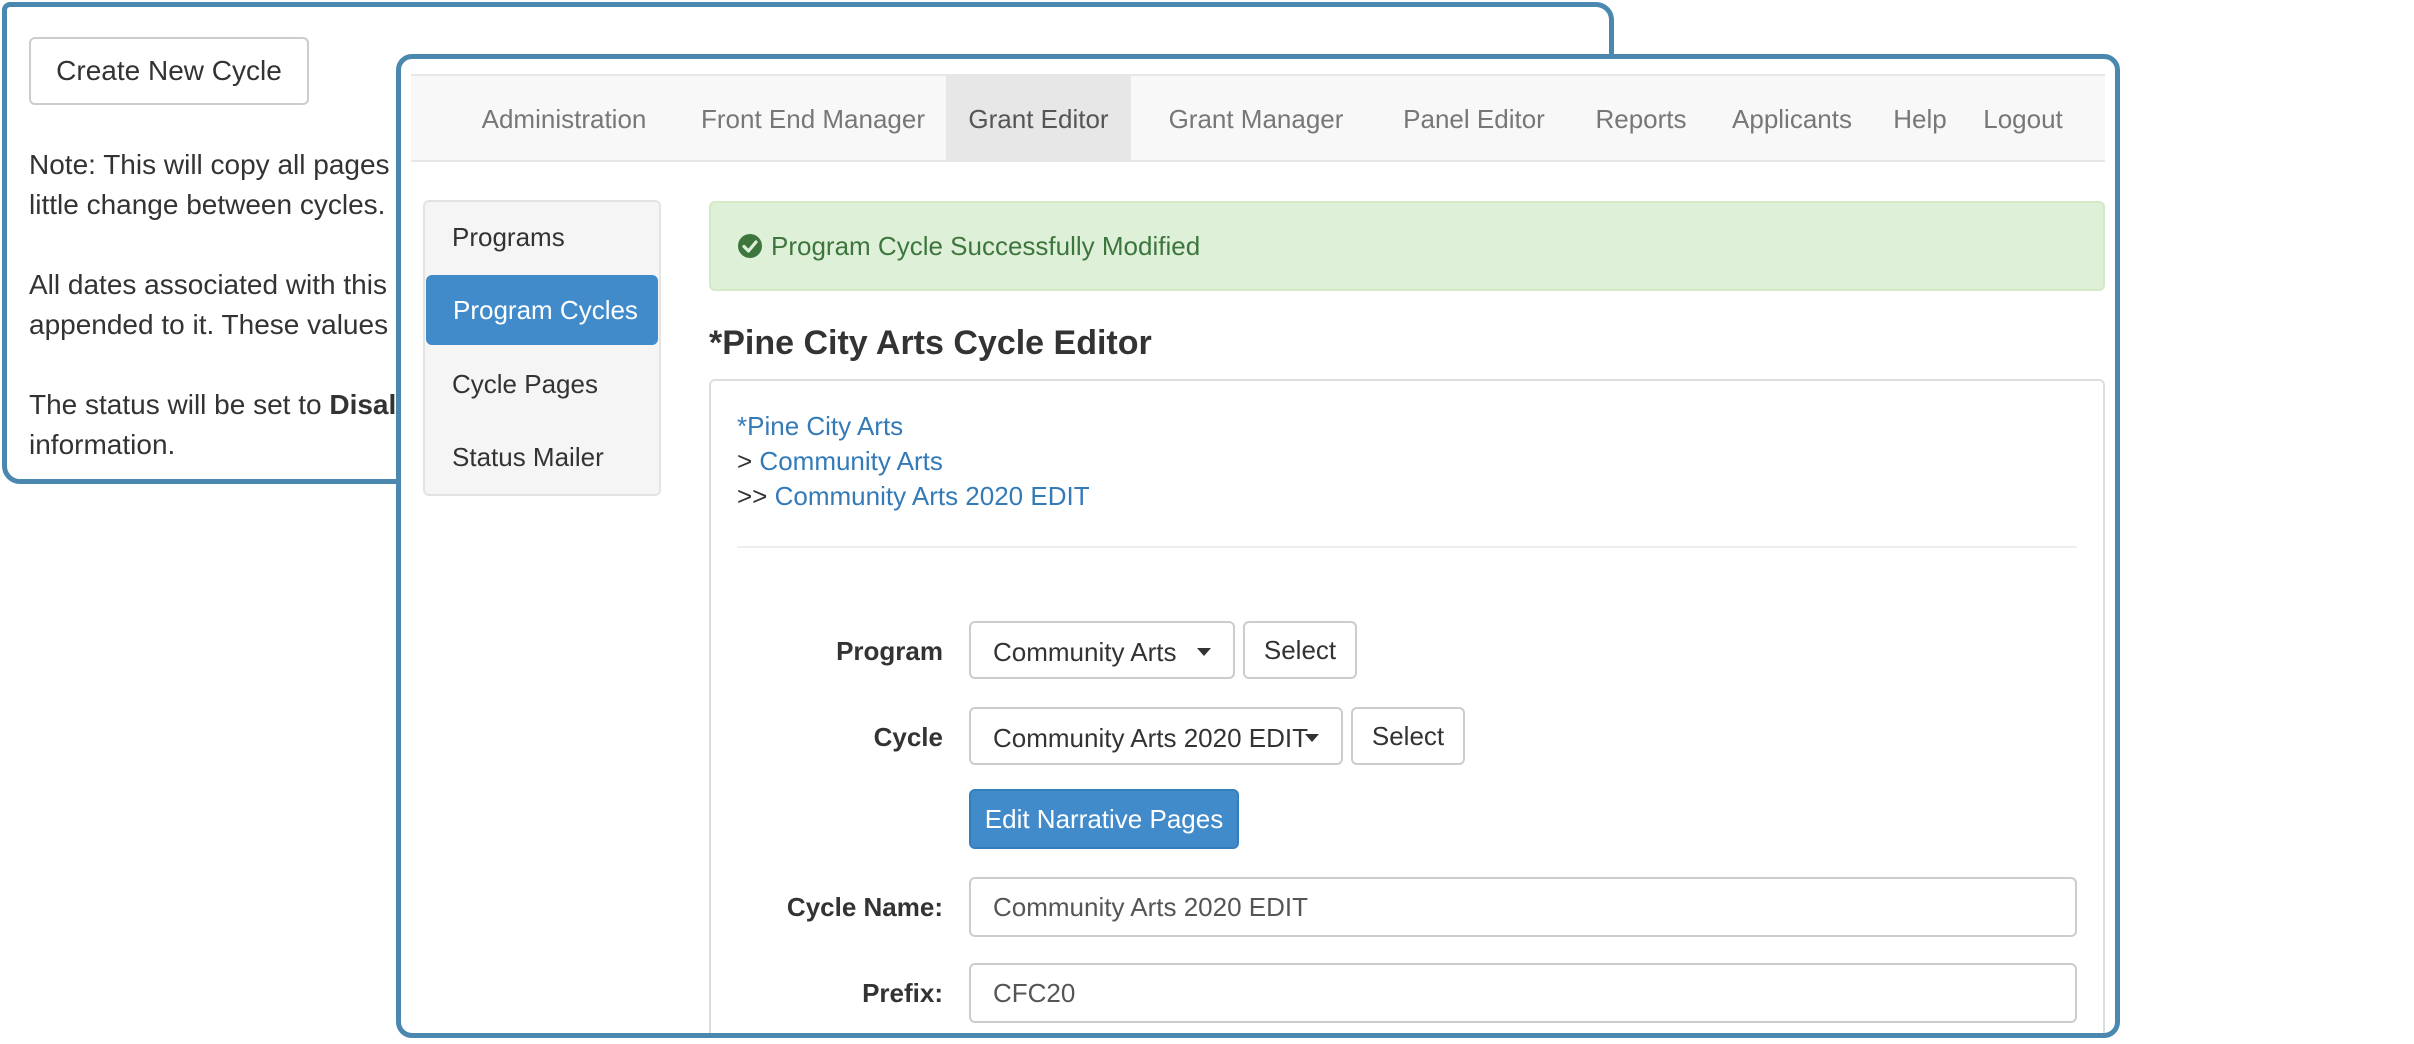  I want to click on cycle-name-input, so click(1523, 907).